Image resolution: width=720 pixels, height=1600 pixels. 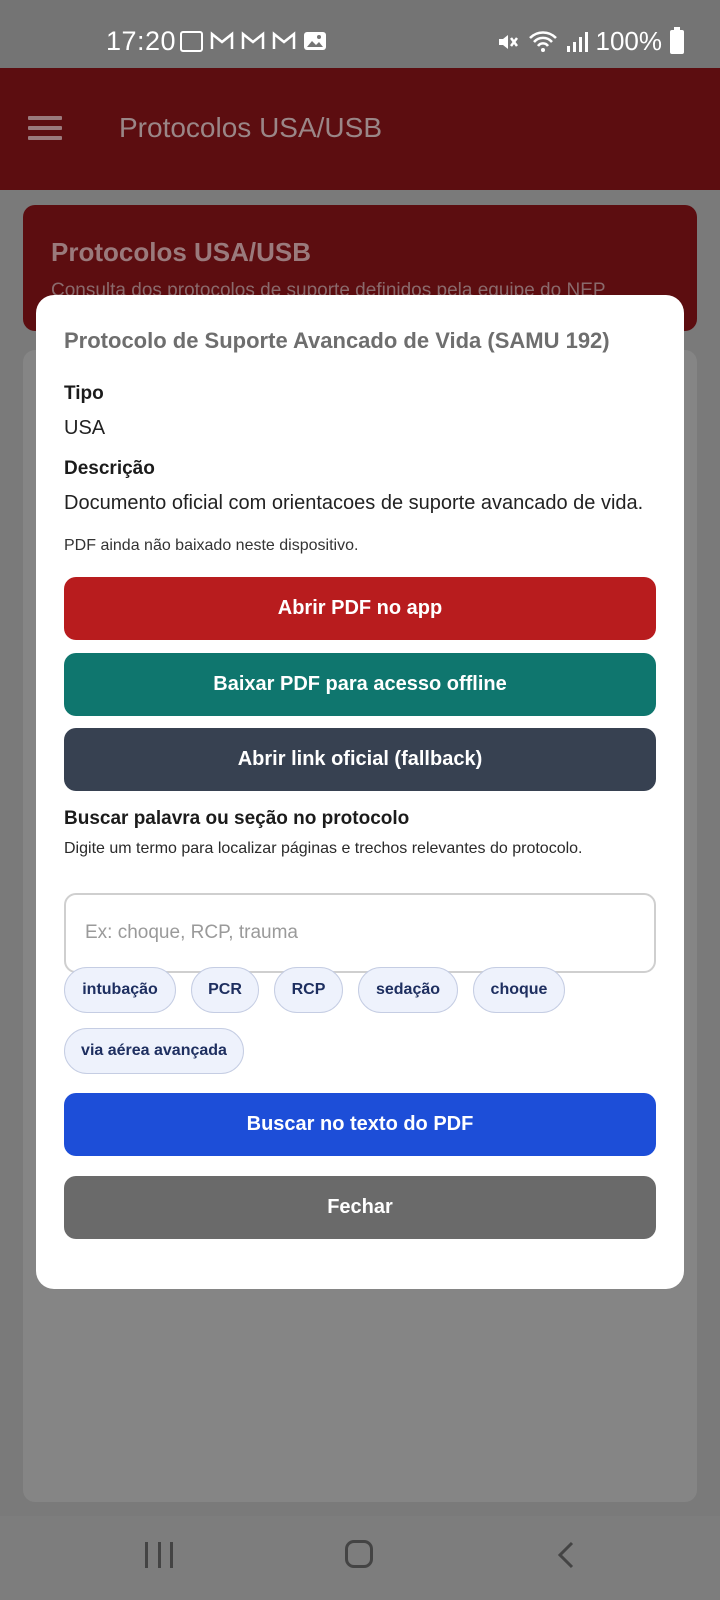 I want to click on signal-icon, so click(x=577, y=41).